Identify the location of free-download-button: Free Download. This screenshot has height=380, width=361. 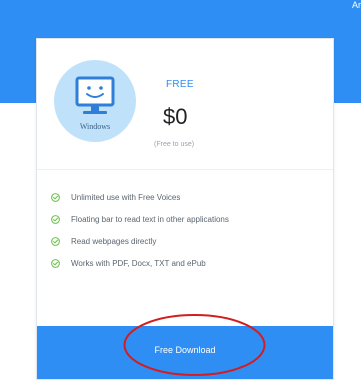
(185, 352).